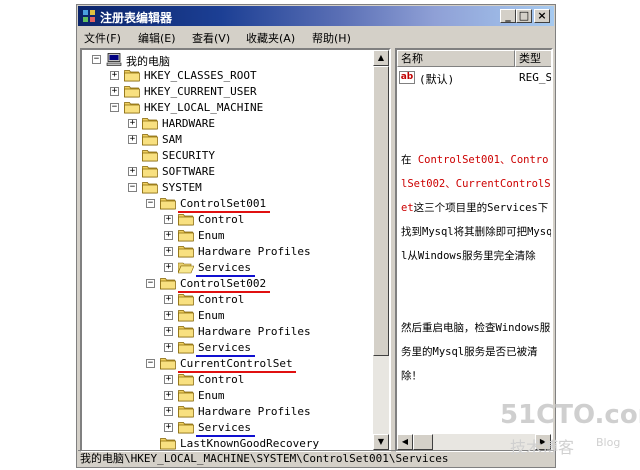  I want to click on tree-vertical-scrollbar: ▲ ▼, so click(381, 250).